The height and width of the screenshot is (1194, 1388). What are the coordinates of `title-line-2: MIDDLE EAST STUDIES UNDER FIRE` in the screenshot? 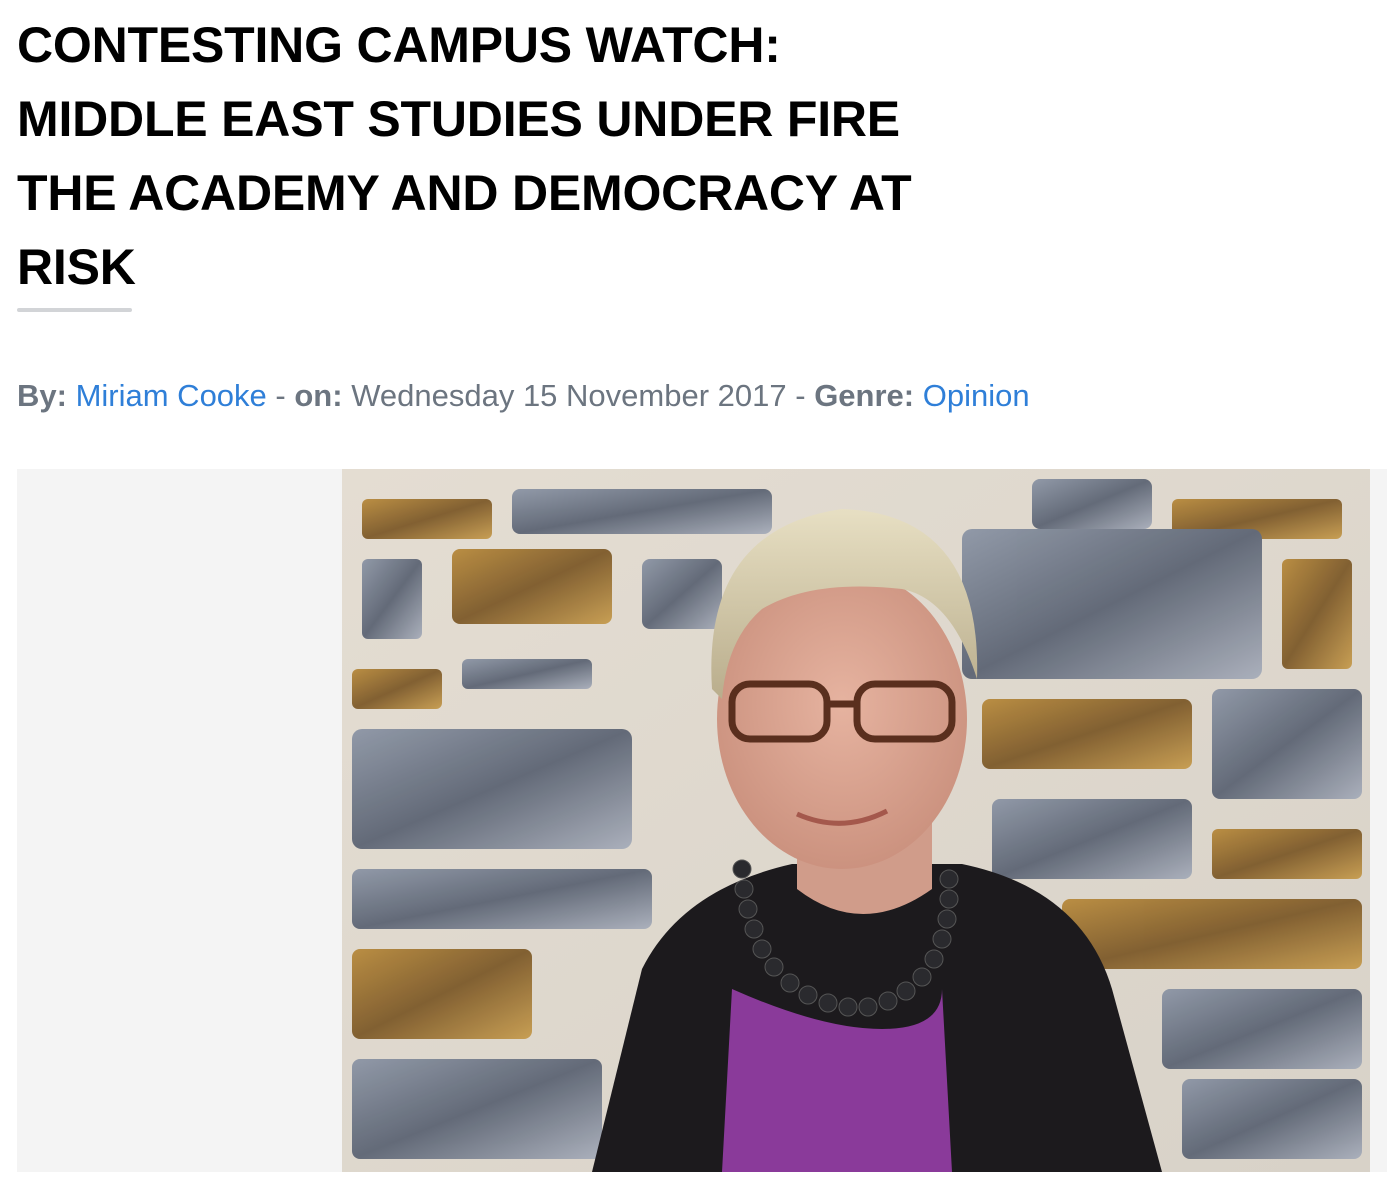 It's located at (458, 119).